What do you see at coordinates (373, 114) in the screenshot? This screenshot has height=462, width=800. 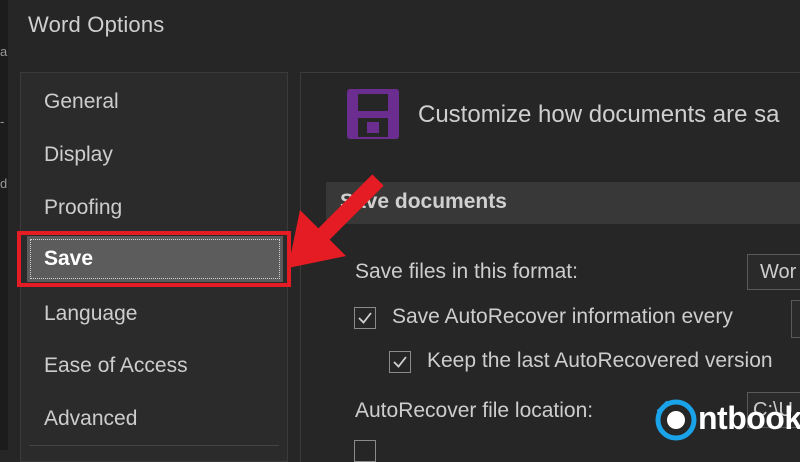 I see `floppy-disk-icon` at bounding box center [373, 114].